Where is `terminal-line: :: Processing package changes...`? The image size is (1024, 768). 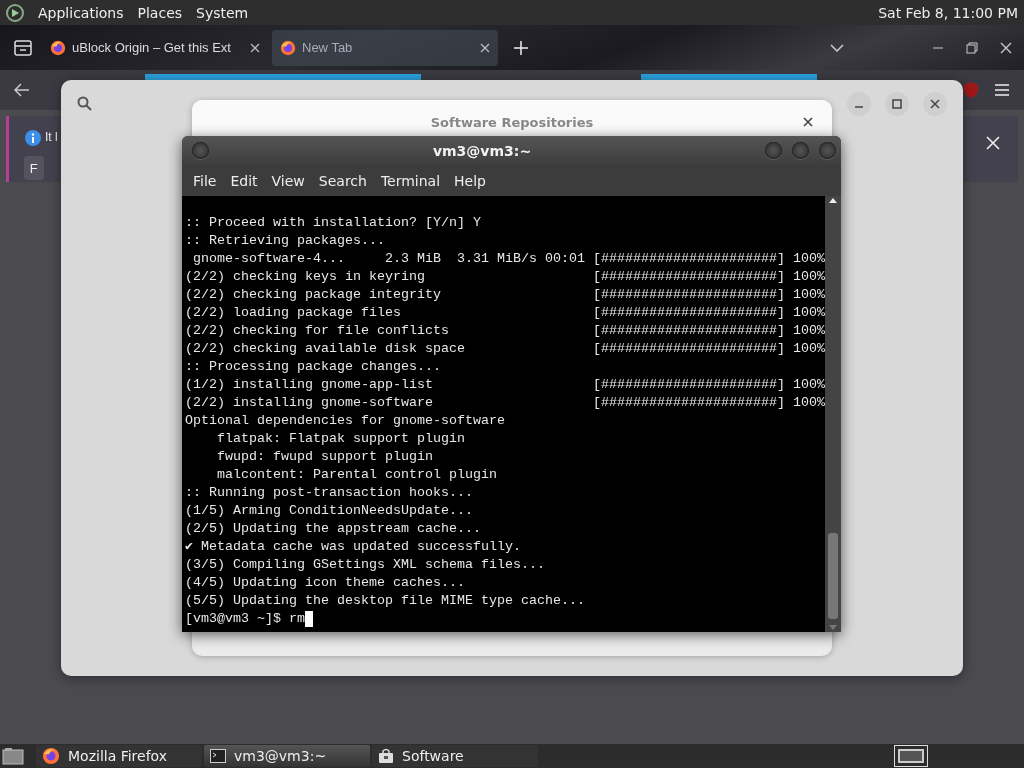
terminal-line: :: Processing package changes... is located at coordinates (313, 367).